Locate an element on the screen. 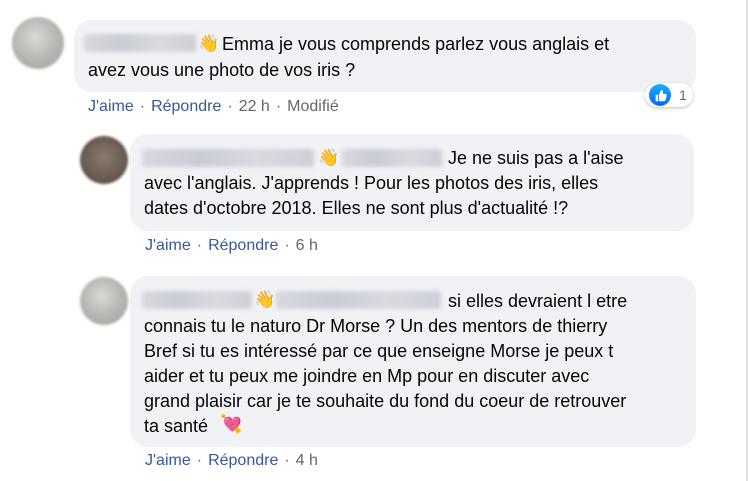 Image resolution: width=748 pixels, height=481 pixels. comment-text: avez vous une photo de vos iris ? is located at coordinates (222, 70).